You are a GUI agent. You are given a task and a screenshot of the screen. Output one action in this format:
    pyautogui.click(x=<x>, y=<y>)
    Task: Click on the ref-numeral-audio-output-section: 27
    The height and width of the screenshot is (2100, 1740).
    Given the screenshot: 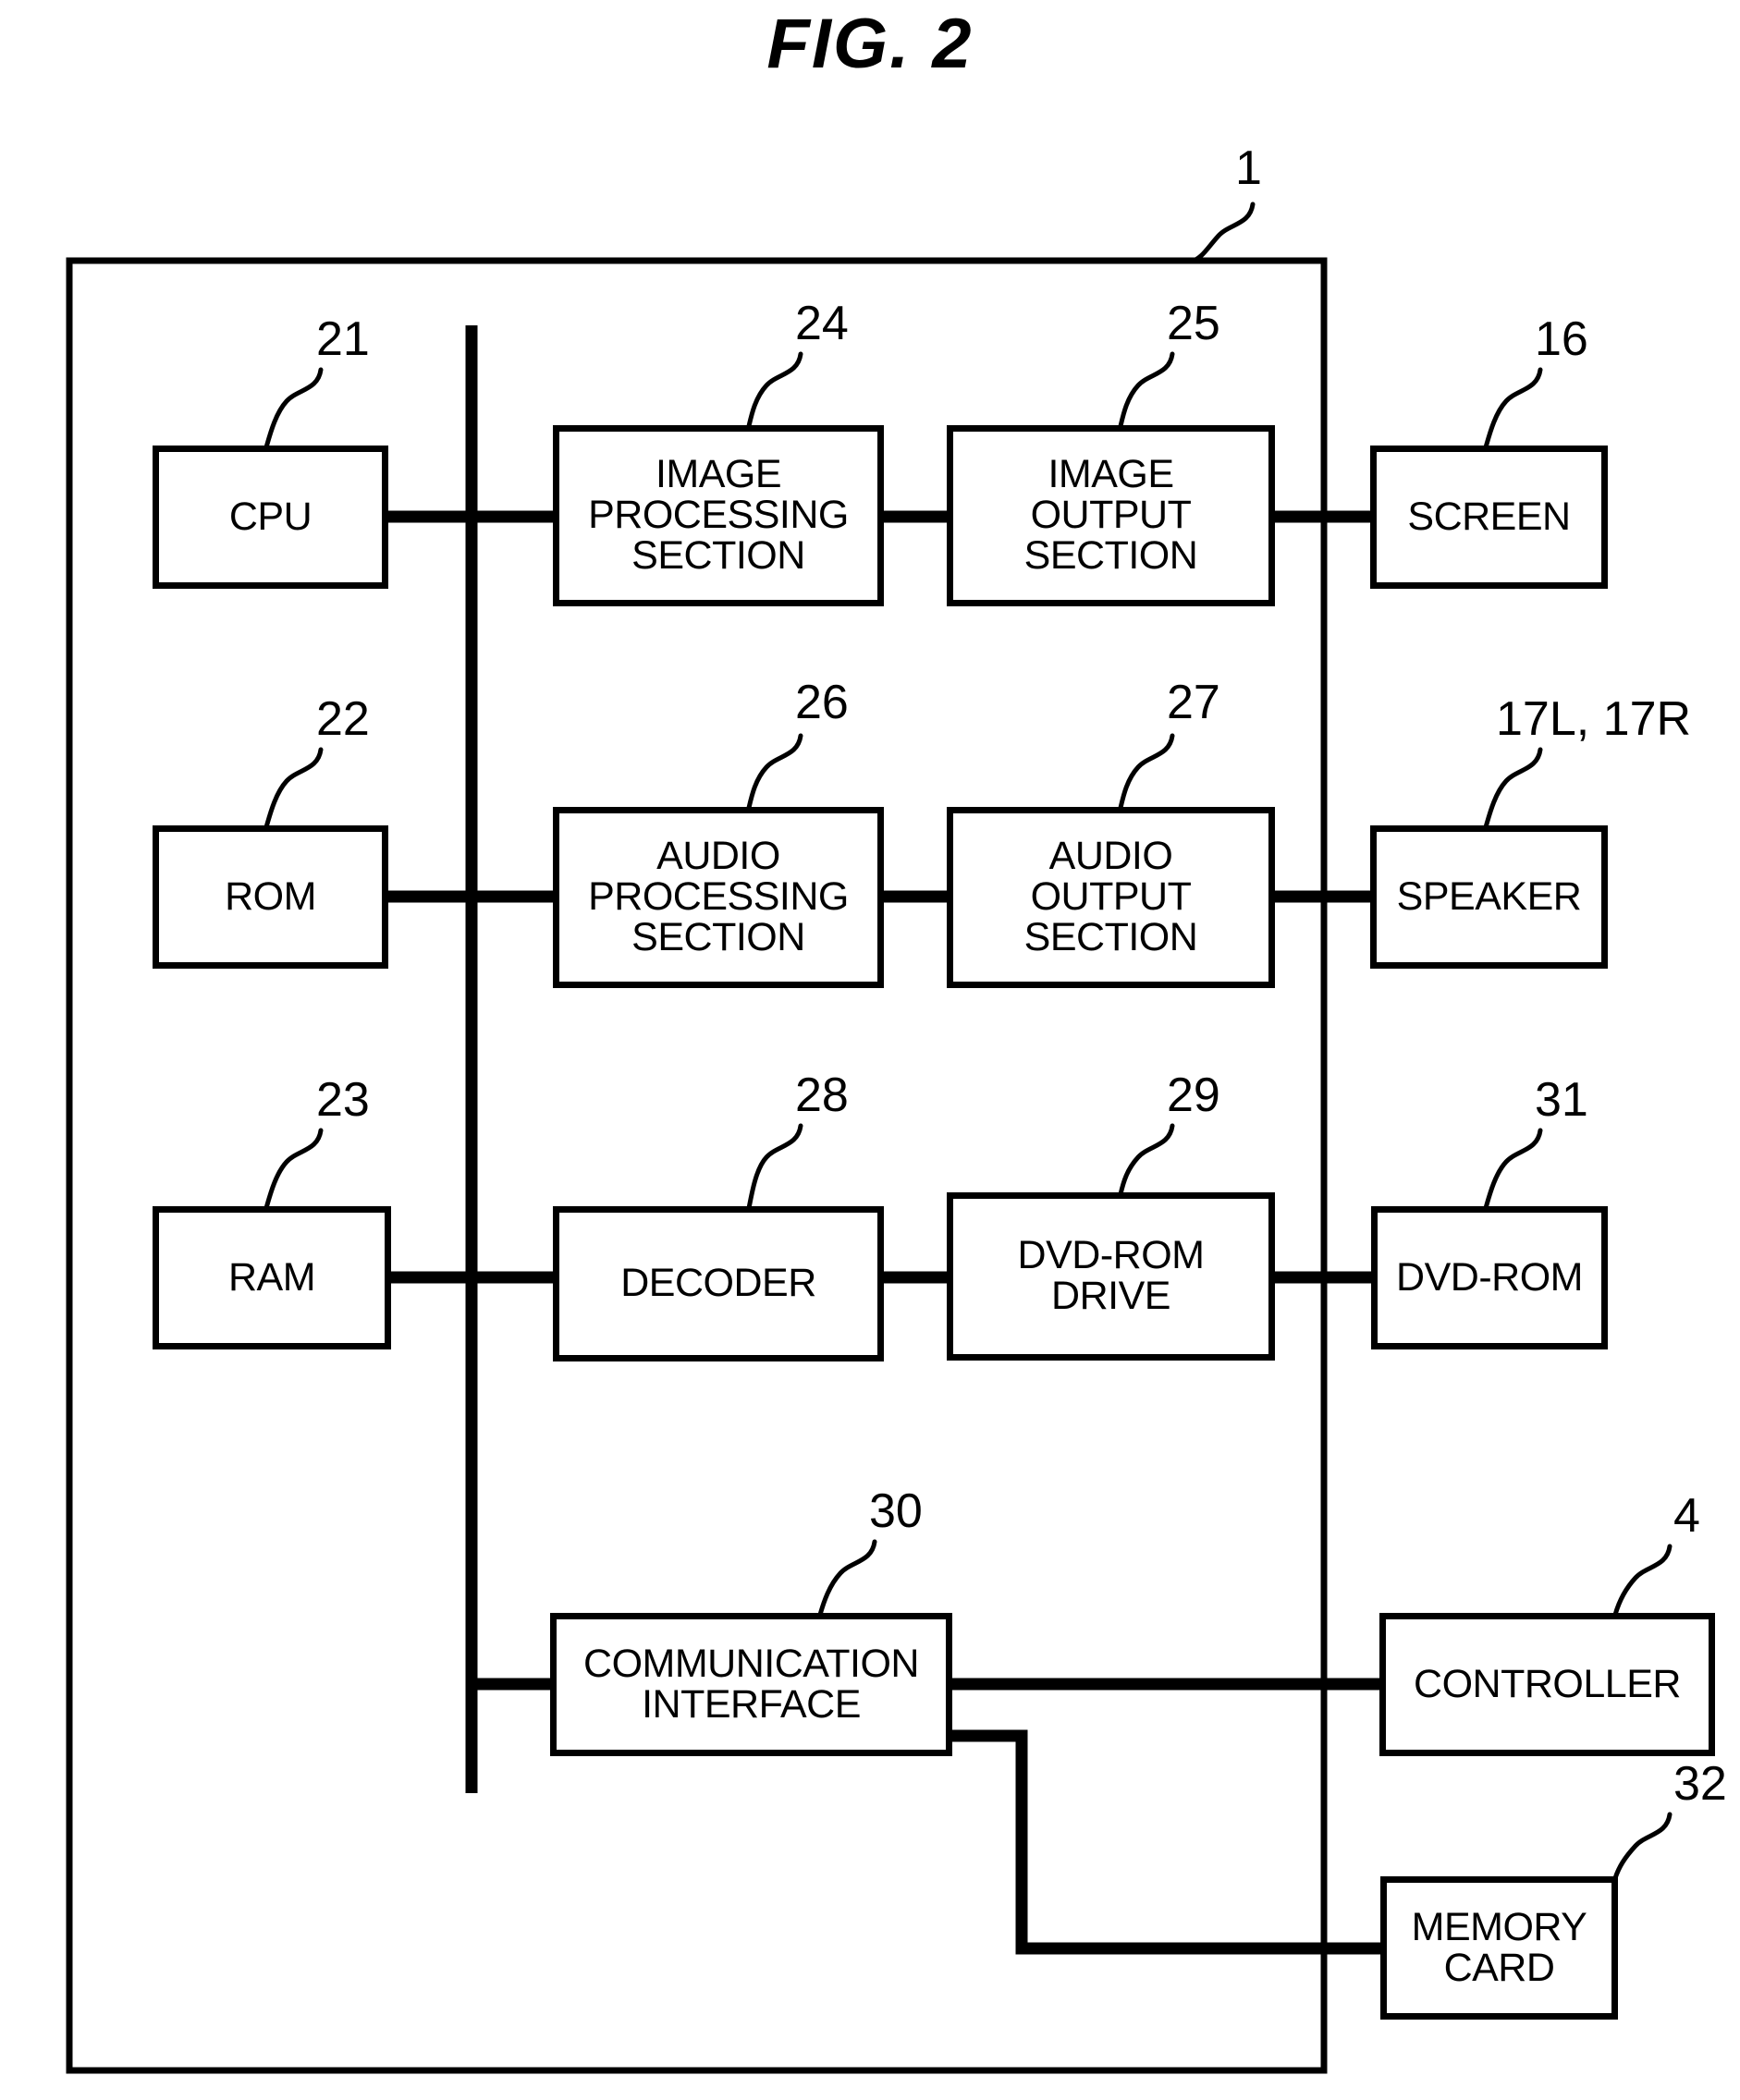 What is the action you would take?
    pyautogui.click(x=1193, y=702)
    